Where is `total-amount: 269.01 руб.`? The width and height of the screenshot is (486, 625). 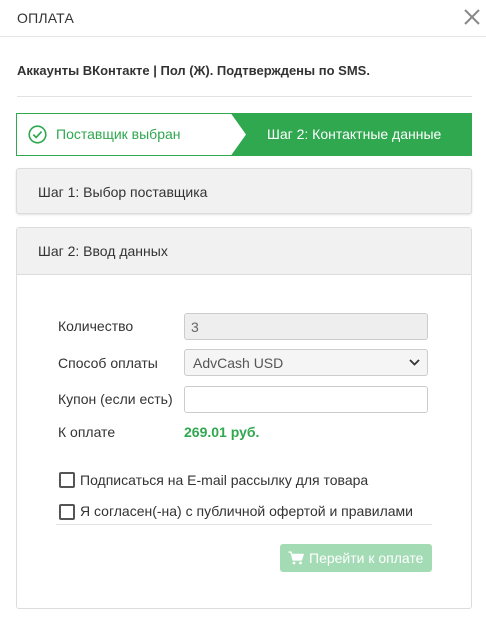
total-amount: 269.01 руб. is located at coordinates (222, 432).